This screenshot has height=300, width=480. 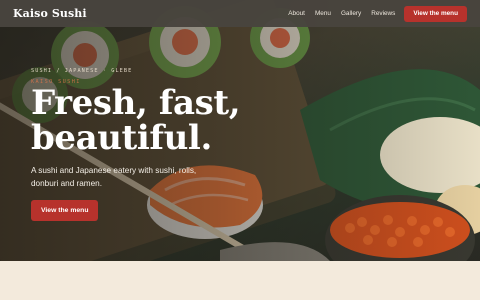 What do you see at coordinates (56, 82) in the screenshot?
I see `hero-eyebrow-sub: KAISO SUSHI` at bounding box center [56, 82].